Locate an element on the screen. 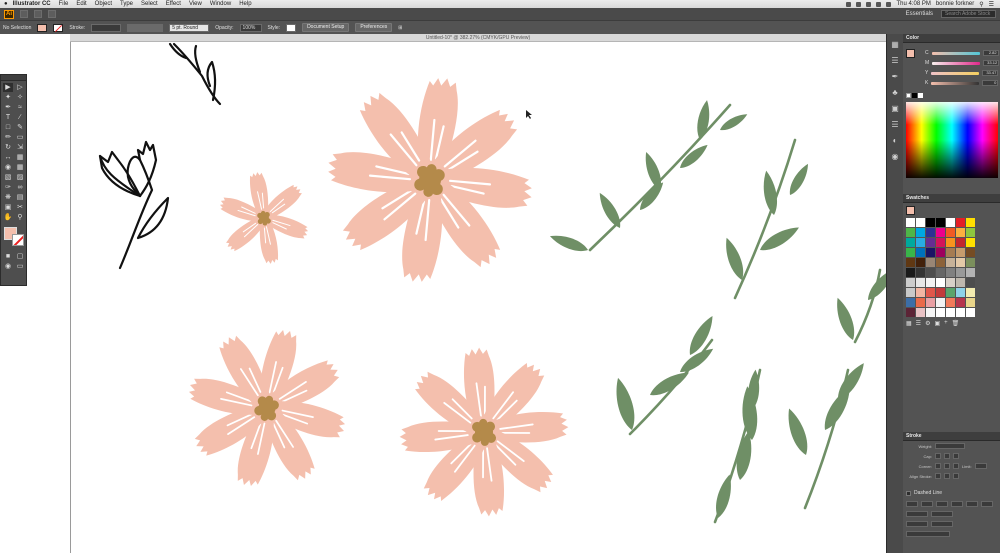 The height and width of the screenshot is (553, 1000). transparency-icon: ◐ is located at coordinates (895, 140).